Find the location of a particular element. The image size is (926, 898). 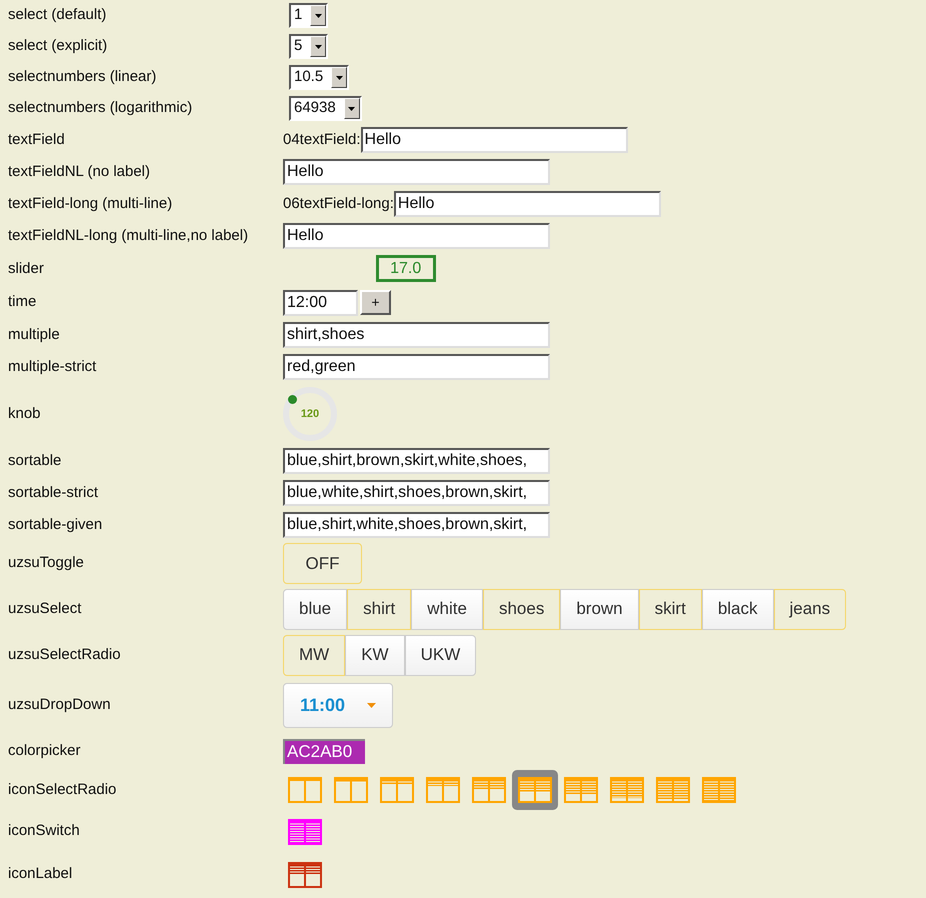

row-label: uzsuSelect is located at coordinates (44, 608).